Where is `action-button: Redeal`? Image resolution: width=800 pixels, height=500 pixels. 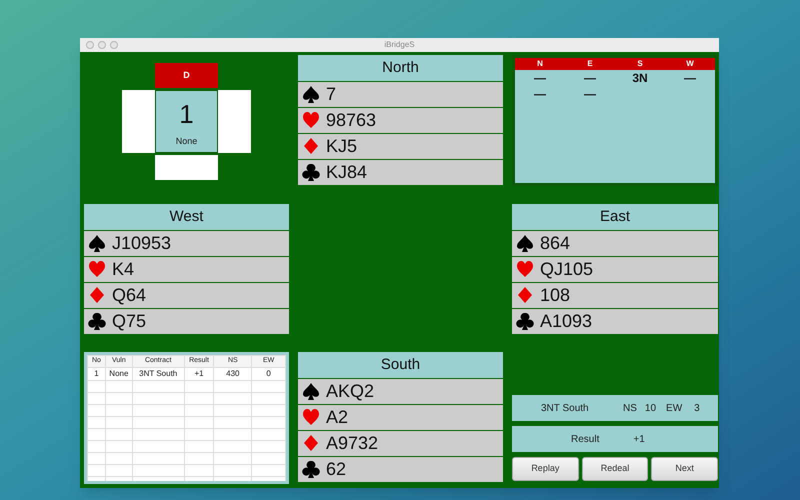
action-button: Redeal is located at coordinates (615, 469).